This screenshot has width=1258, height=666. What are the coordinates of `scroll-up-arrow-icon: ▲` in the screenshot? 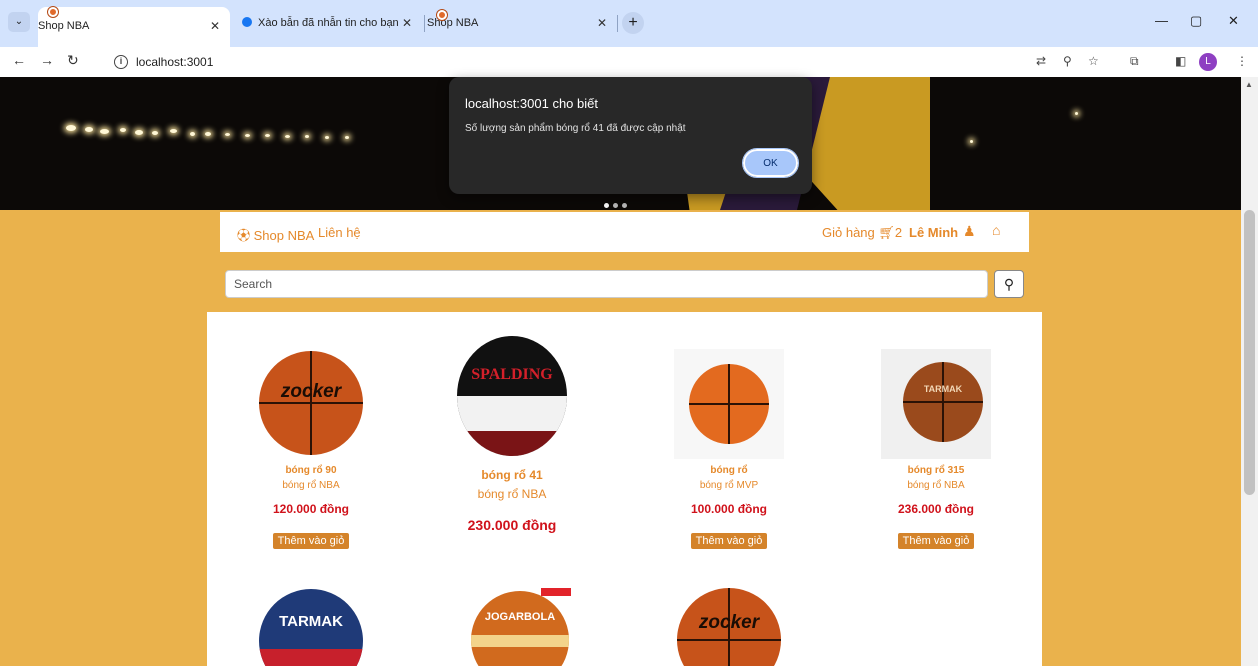 It's located at (1249, 84).